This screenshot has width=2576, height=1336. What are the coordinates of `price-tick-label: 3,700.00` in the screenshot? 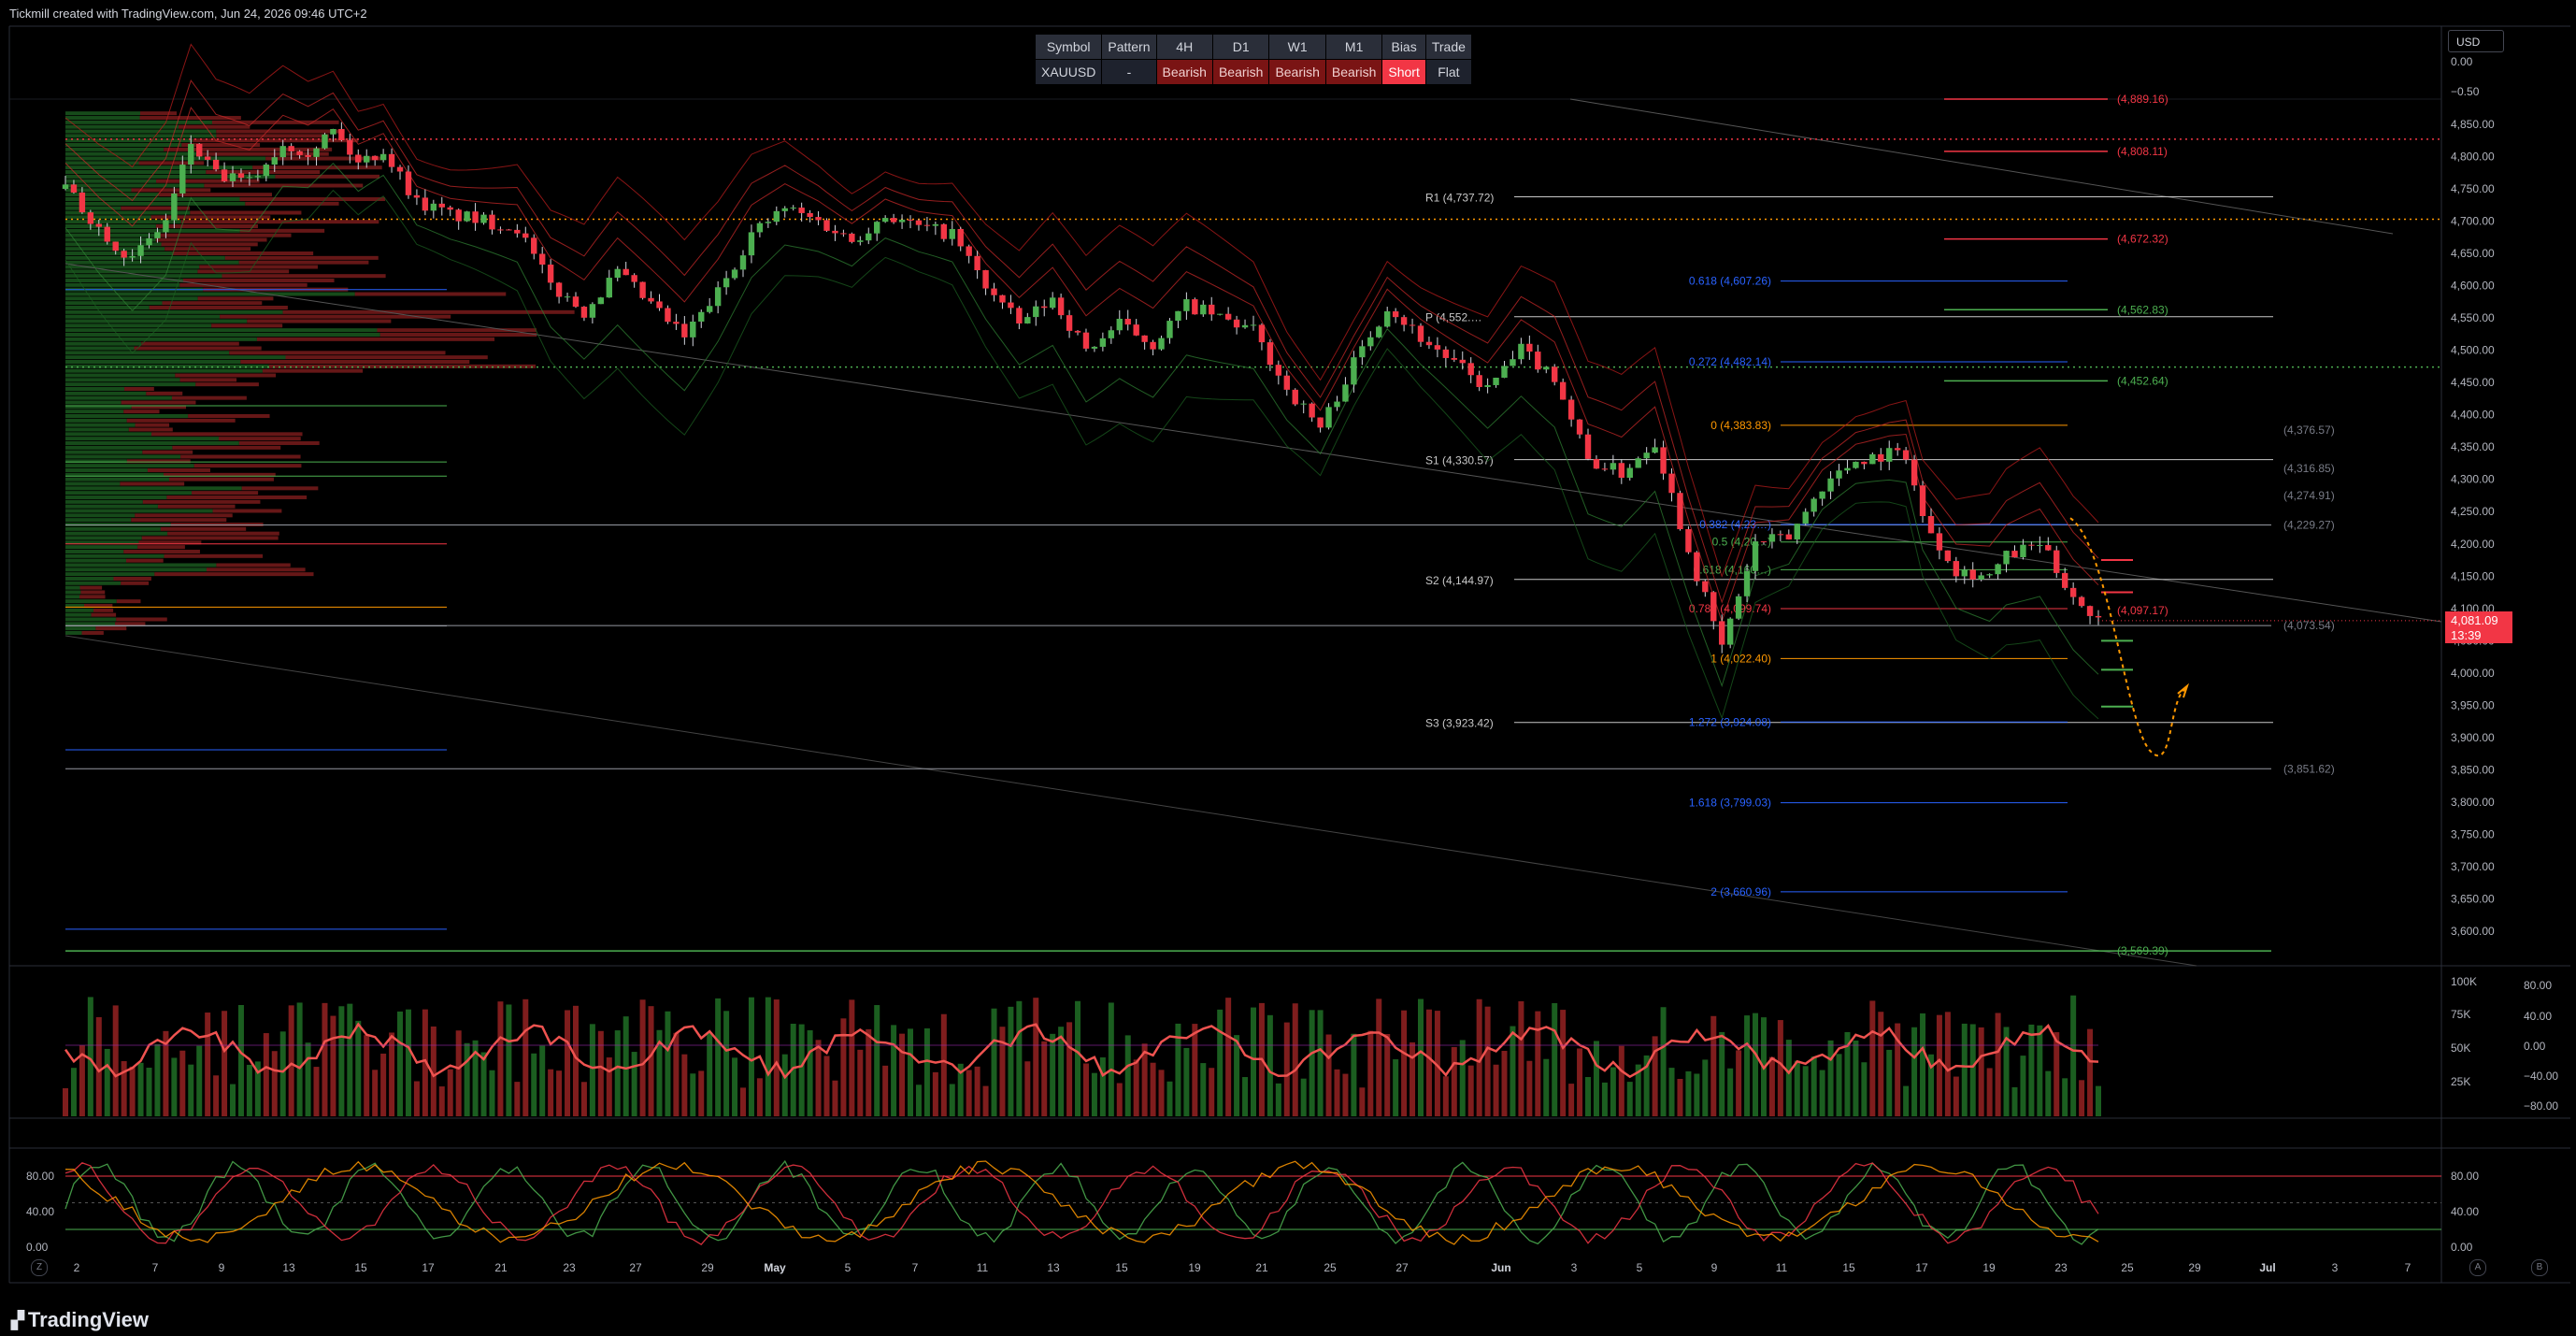 It's located at (2473, 866).